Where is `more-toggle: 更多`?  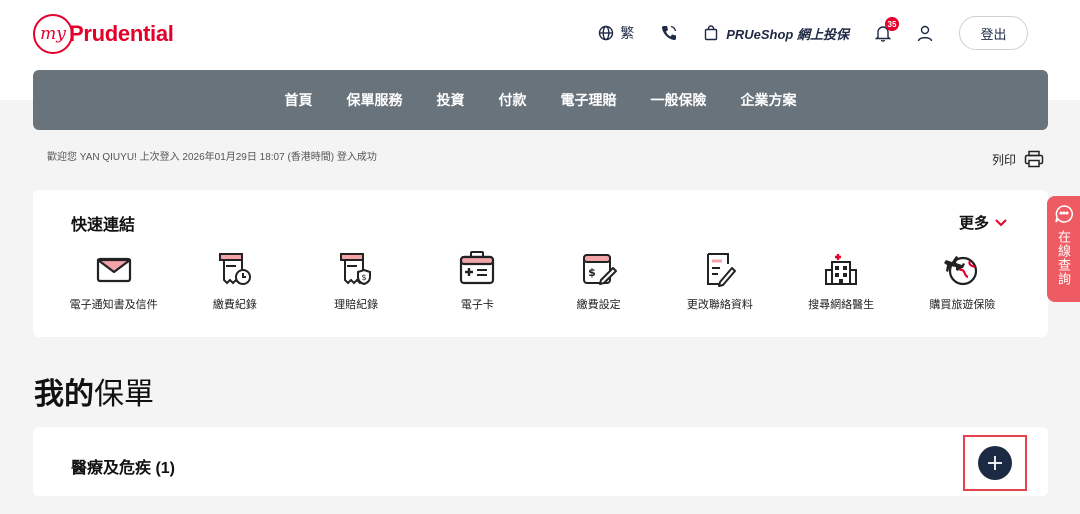 more-toggle: 更多 is located at coordinates (983, 222).